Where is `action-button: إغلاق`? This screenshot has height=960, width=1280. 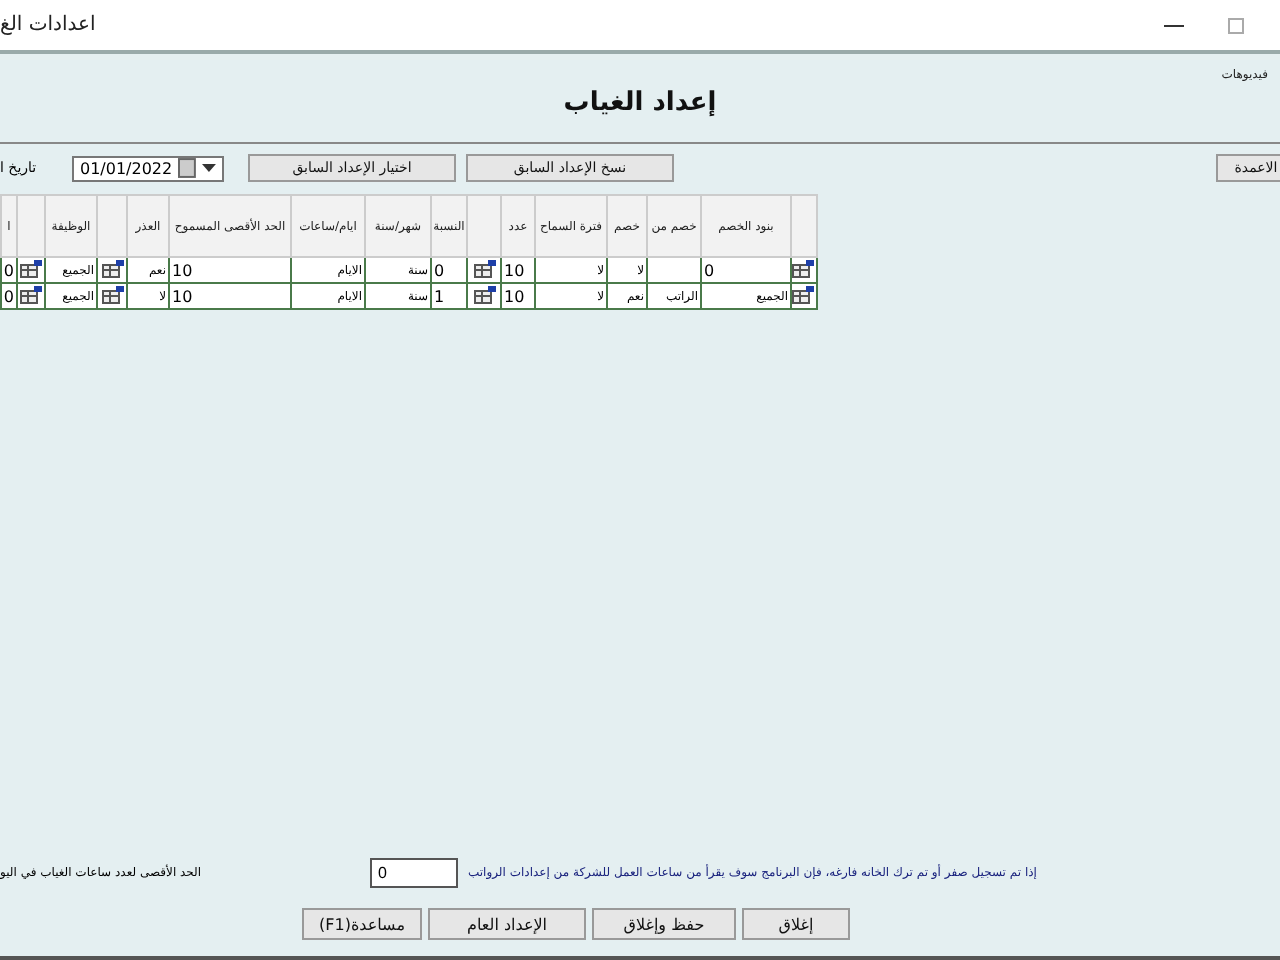 action-button: إغلاق is located at coordinates (796, 924).